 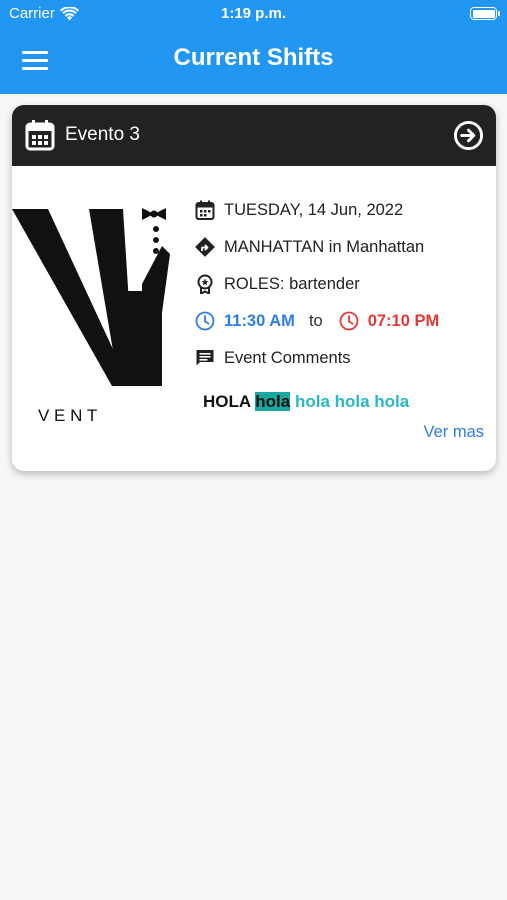 I want to click on location-row: MANHATTAN in Manhattan, so click(x=309, y=247).